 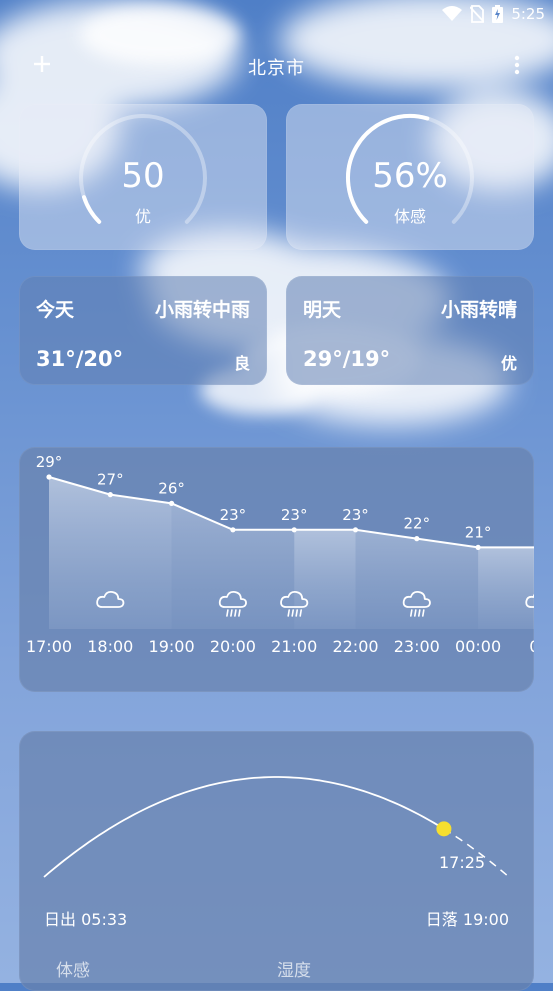 What do you see at coordinates (86, 919) in the screenshot?
I see `sunrise-label: 日出 05:33` at bounding box center [86, 919].